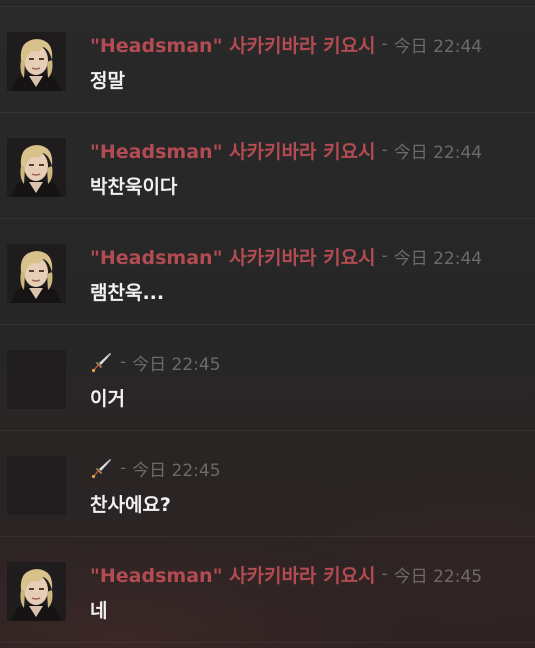 This screenshot has width=535, height=648. What do you see at coordinates (267, 642) in the screenshot?
I see `divider` at bounding box center [267, 642].